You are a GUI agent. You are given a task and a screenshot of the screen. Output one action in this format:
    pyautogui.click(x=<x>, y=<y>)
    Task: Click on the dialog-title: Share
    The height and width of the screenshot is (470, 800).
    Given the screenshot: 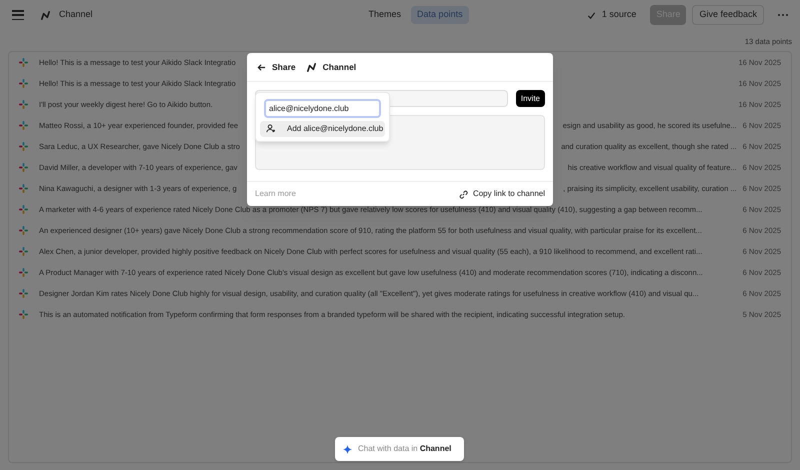 What is the action you would take?
    pyautogui.click(x=284, y=67)
    